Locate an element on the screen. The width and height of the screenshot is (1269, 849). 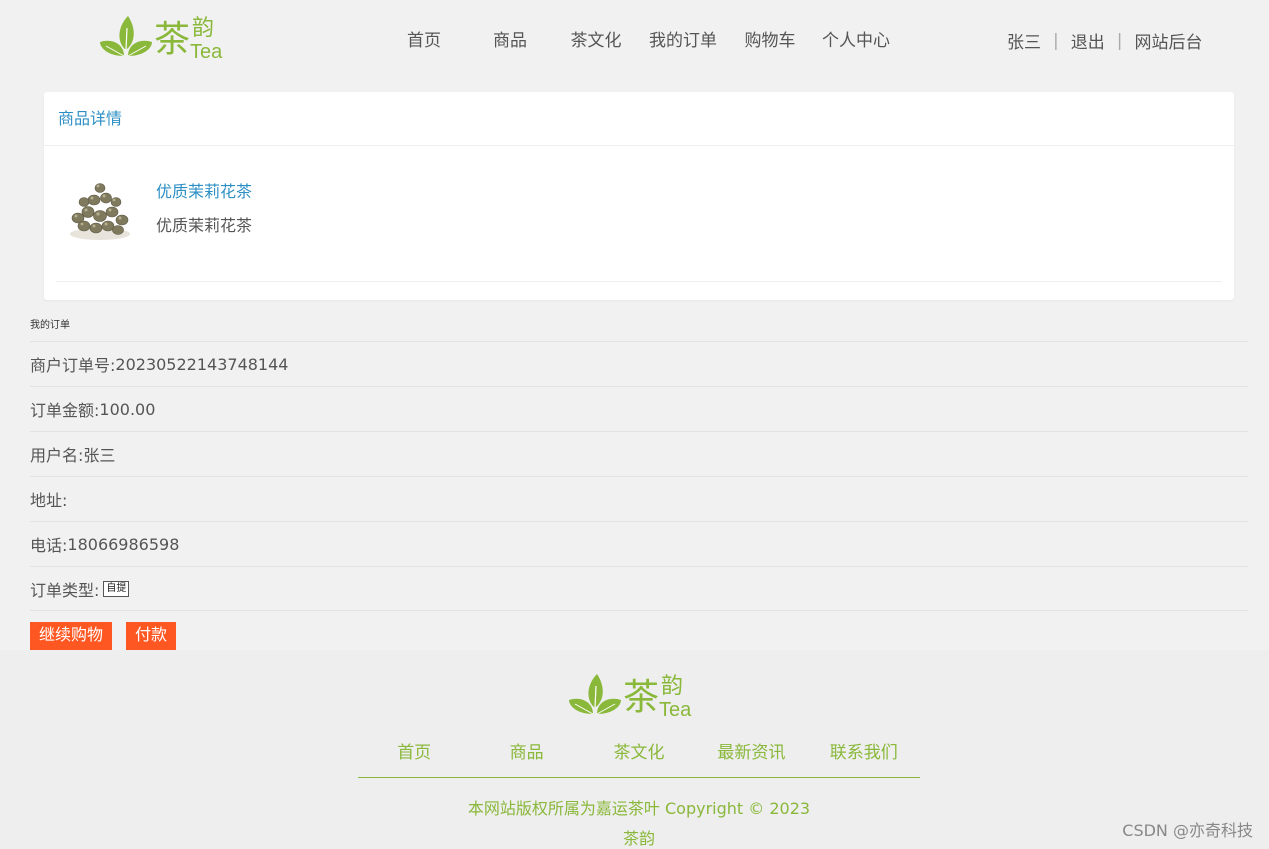
copyright: 本网站版权所属为嘉运茶叶 Copyright © 2023 茶韵 is located at coordinates (639, 821).